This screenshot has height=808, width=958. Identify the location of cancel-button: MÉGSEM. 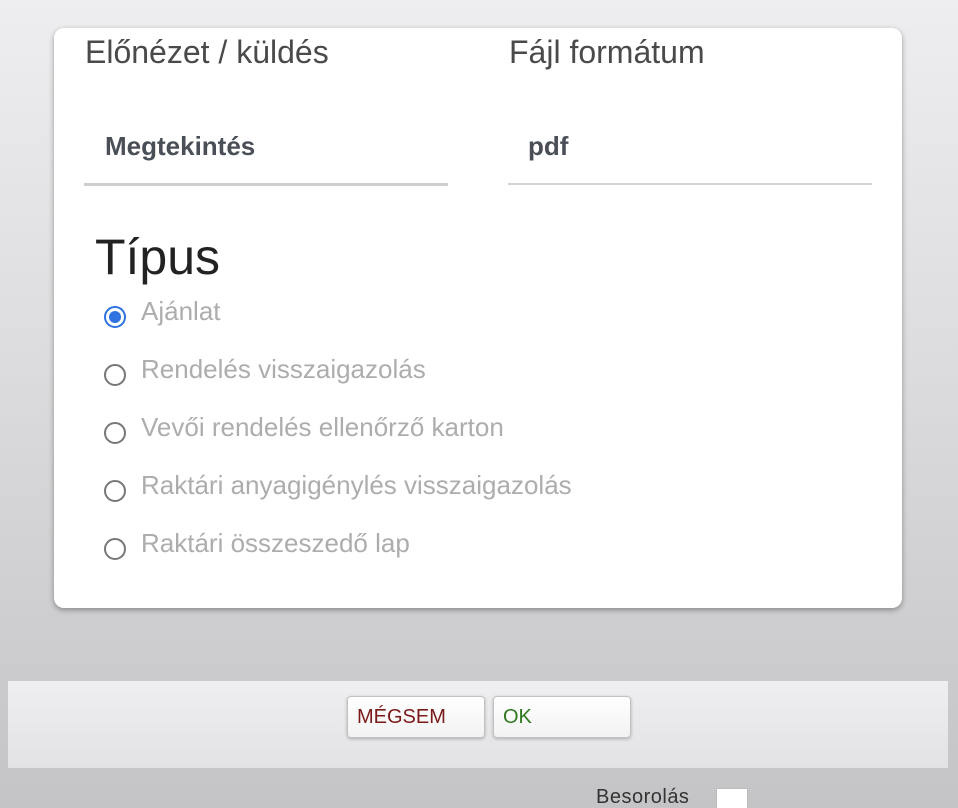
(416, 717).